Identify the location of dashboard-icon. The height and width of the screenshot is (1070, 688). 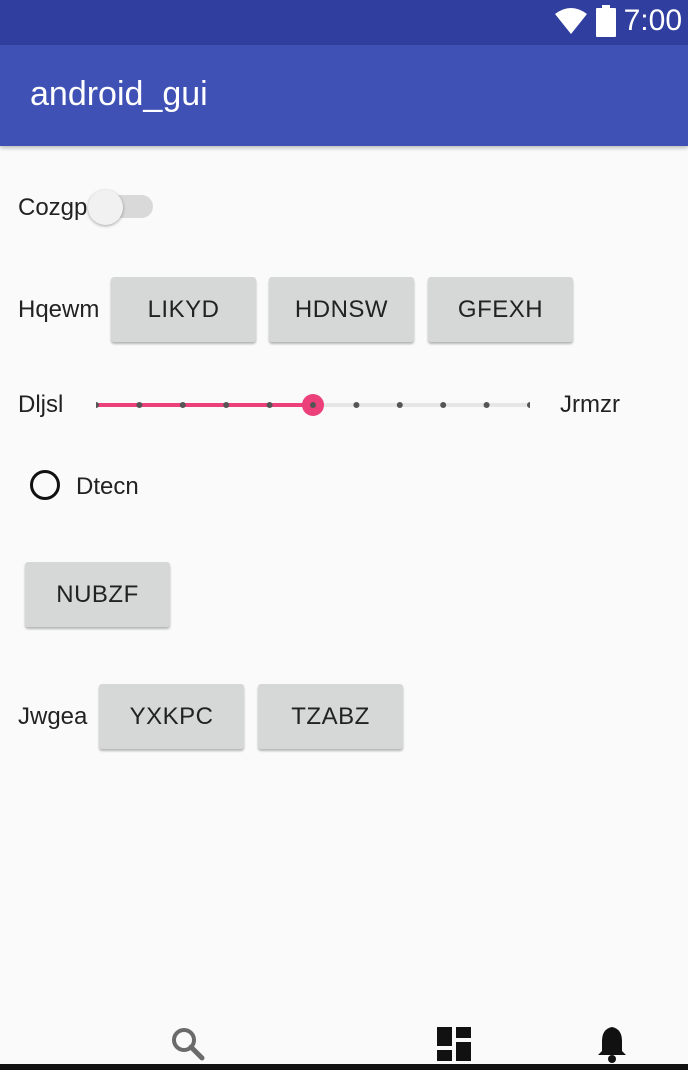
(454, 1044).